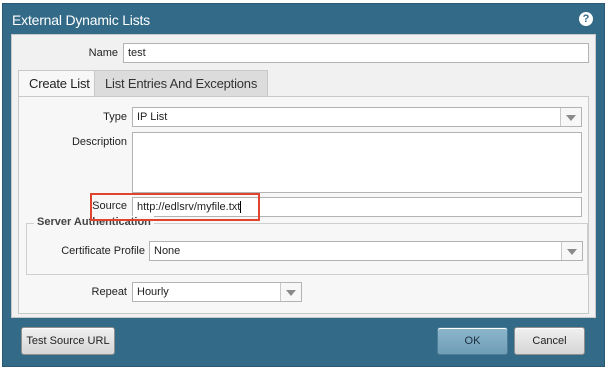 The width and height of the screenshot is (608, 370). I want to click on name-label: Name, so click(103, 53).